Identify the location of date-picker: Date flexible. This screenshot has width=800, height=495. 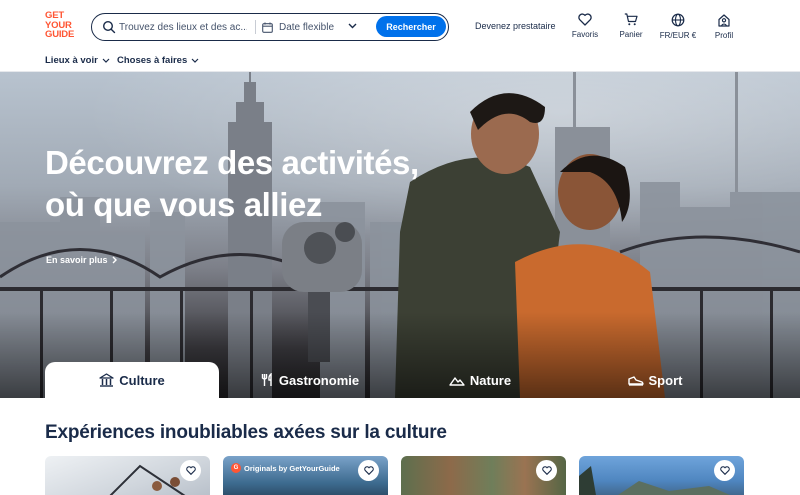
(310, 27).